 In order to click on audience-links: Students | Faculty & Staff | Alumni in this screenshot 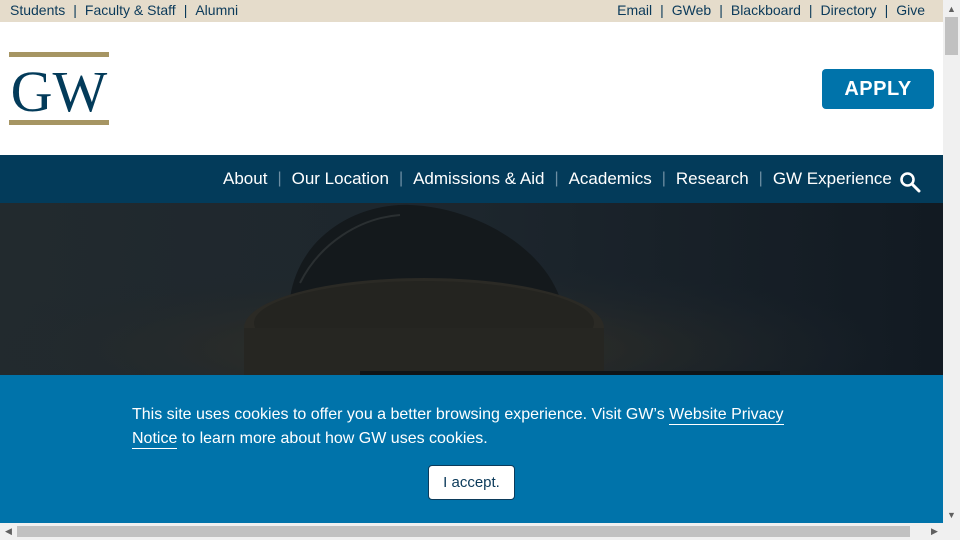, I will do `click(124, 10)`.